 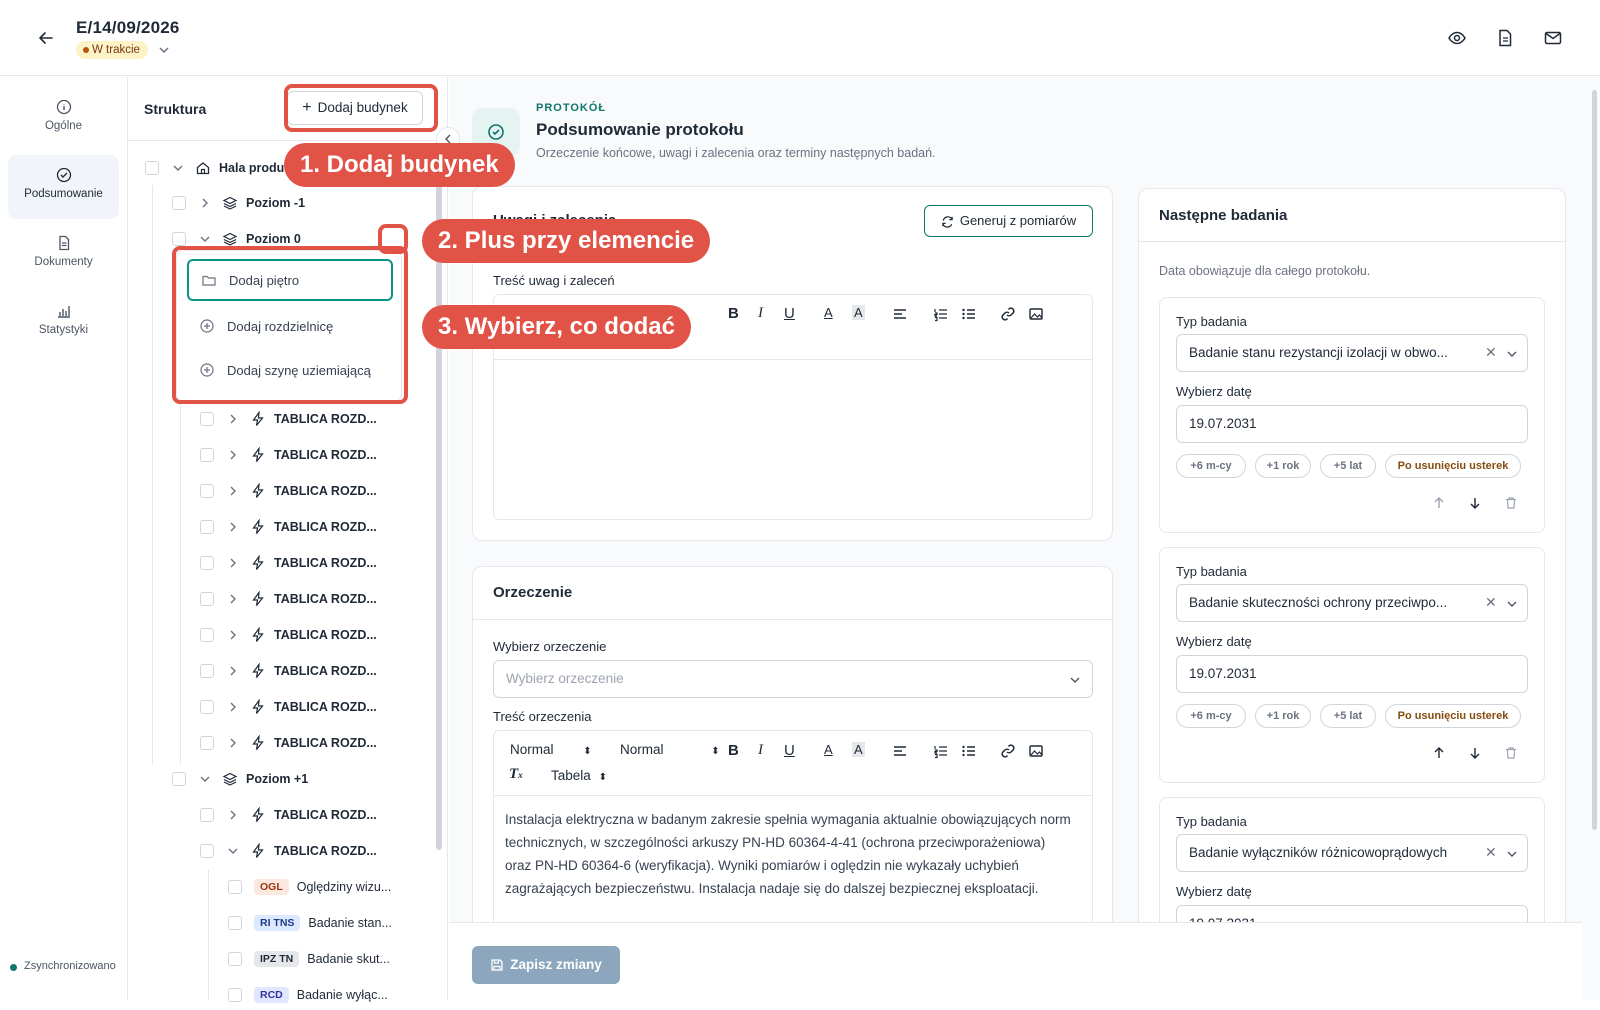 What do you see at coordinates (793, 679) in the screenshot?
I see `verdict-select: Wybierz orzeczenie` at bounding box center [793, 679].